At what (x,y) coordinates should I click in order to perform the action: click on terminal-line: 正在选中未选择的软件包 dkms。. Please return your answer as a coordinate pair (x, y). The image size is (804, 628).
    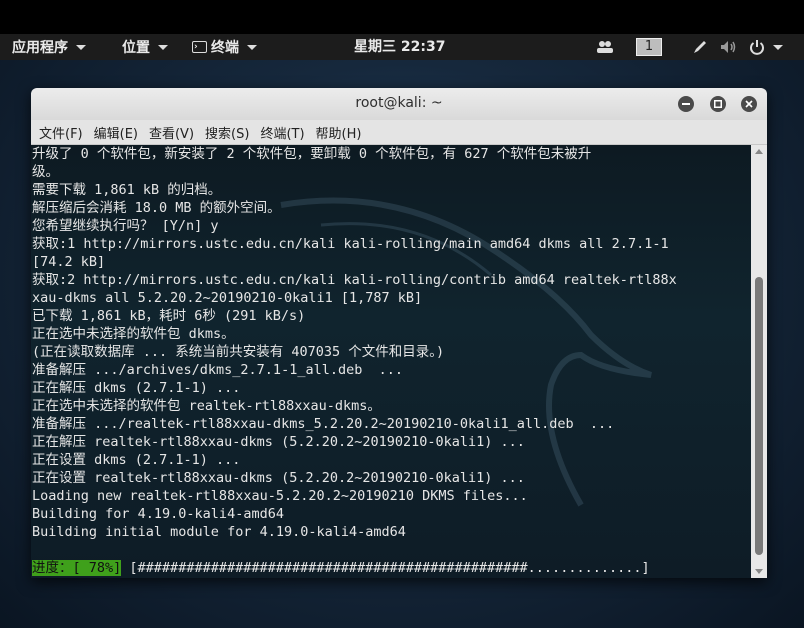
    Looking at the image, I should click on (133, 334).